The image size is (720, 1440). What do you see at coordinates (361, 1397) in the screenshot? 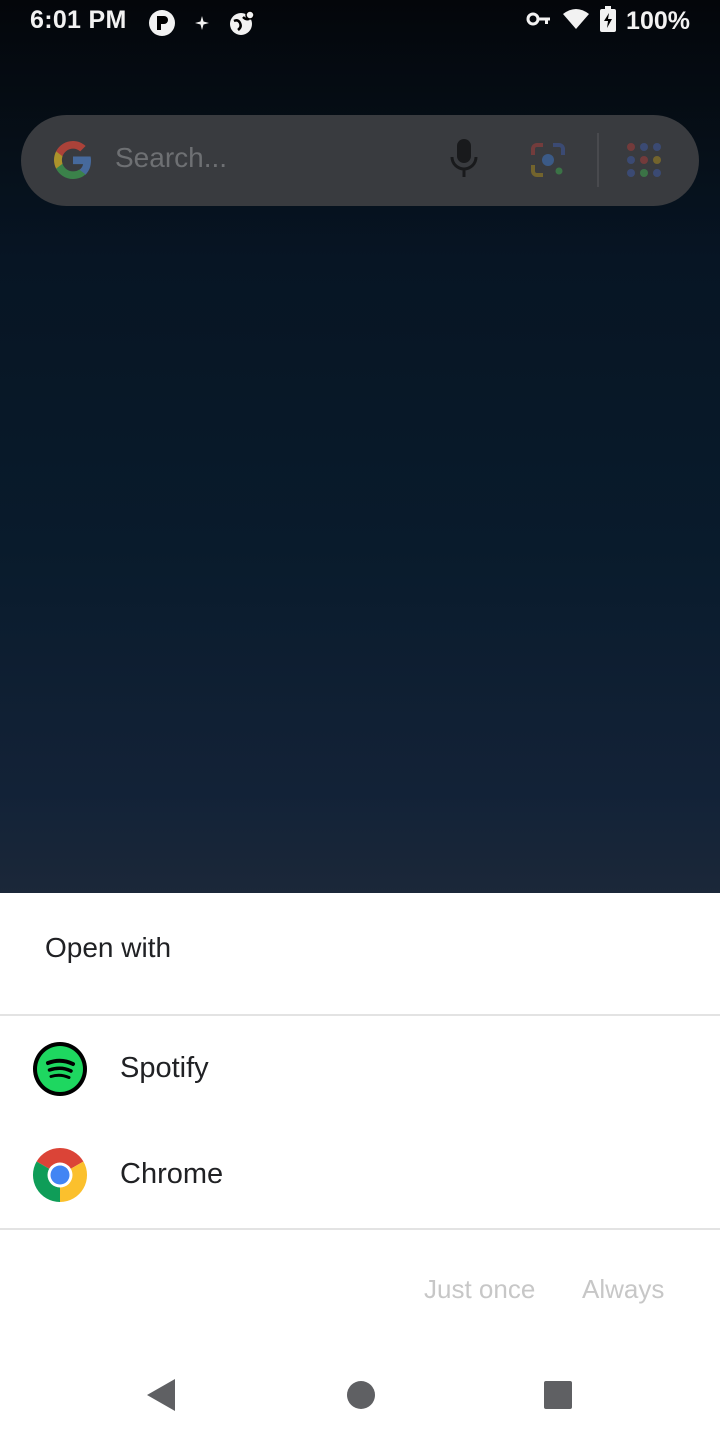
I see `home-icon` at bounding box center [361, 1397].